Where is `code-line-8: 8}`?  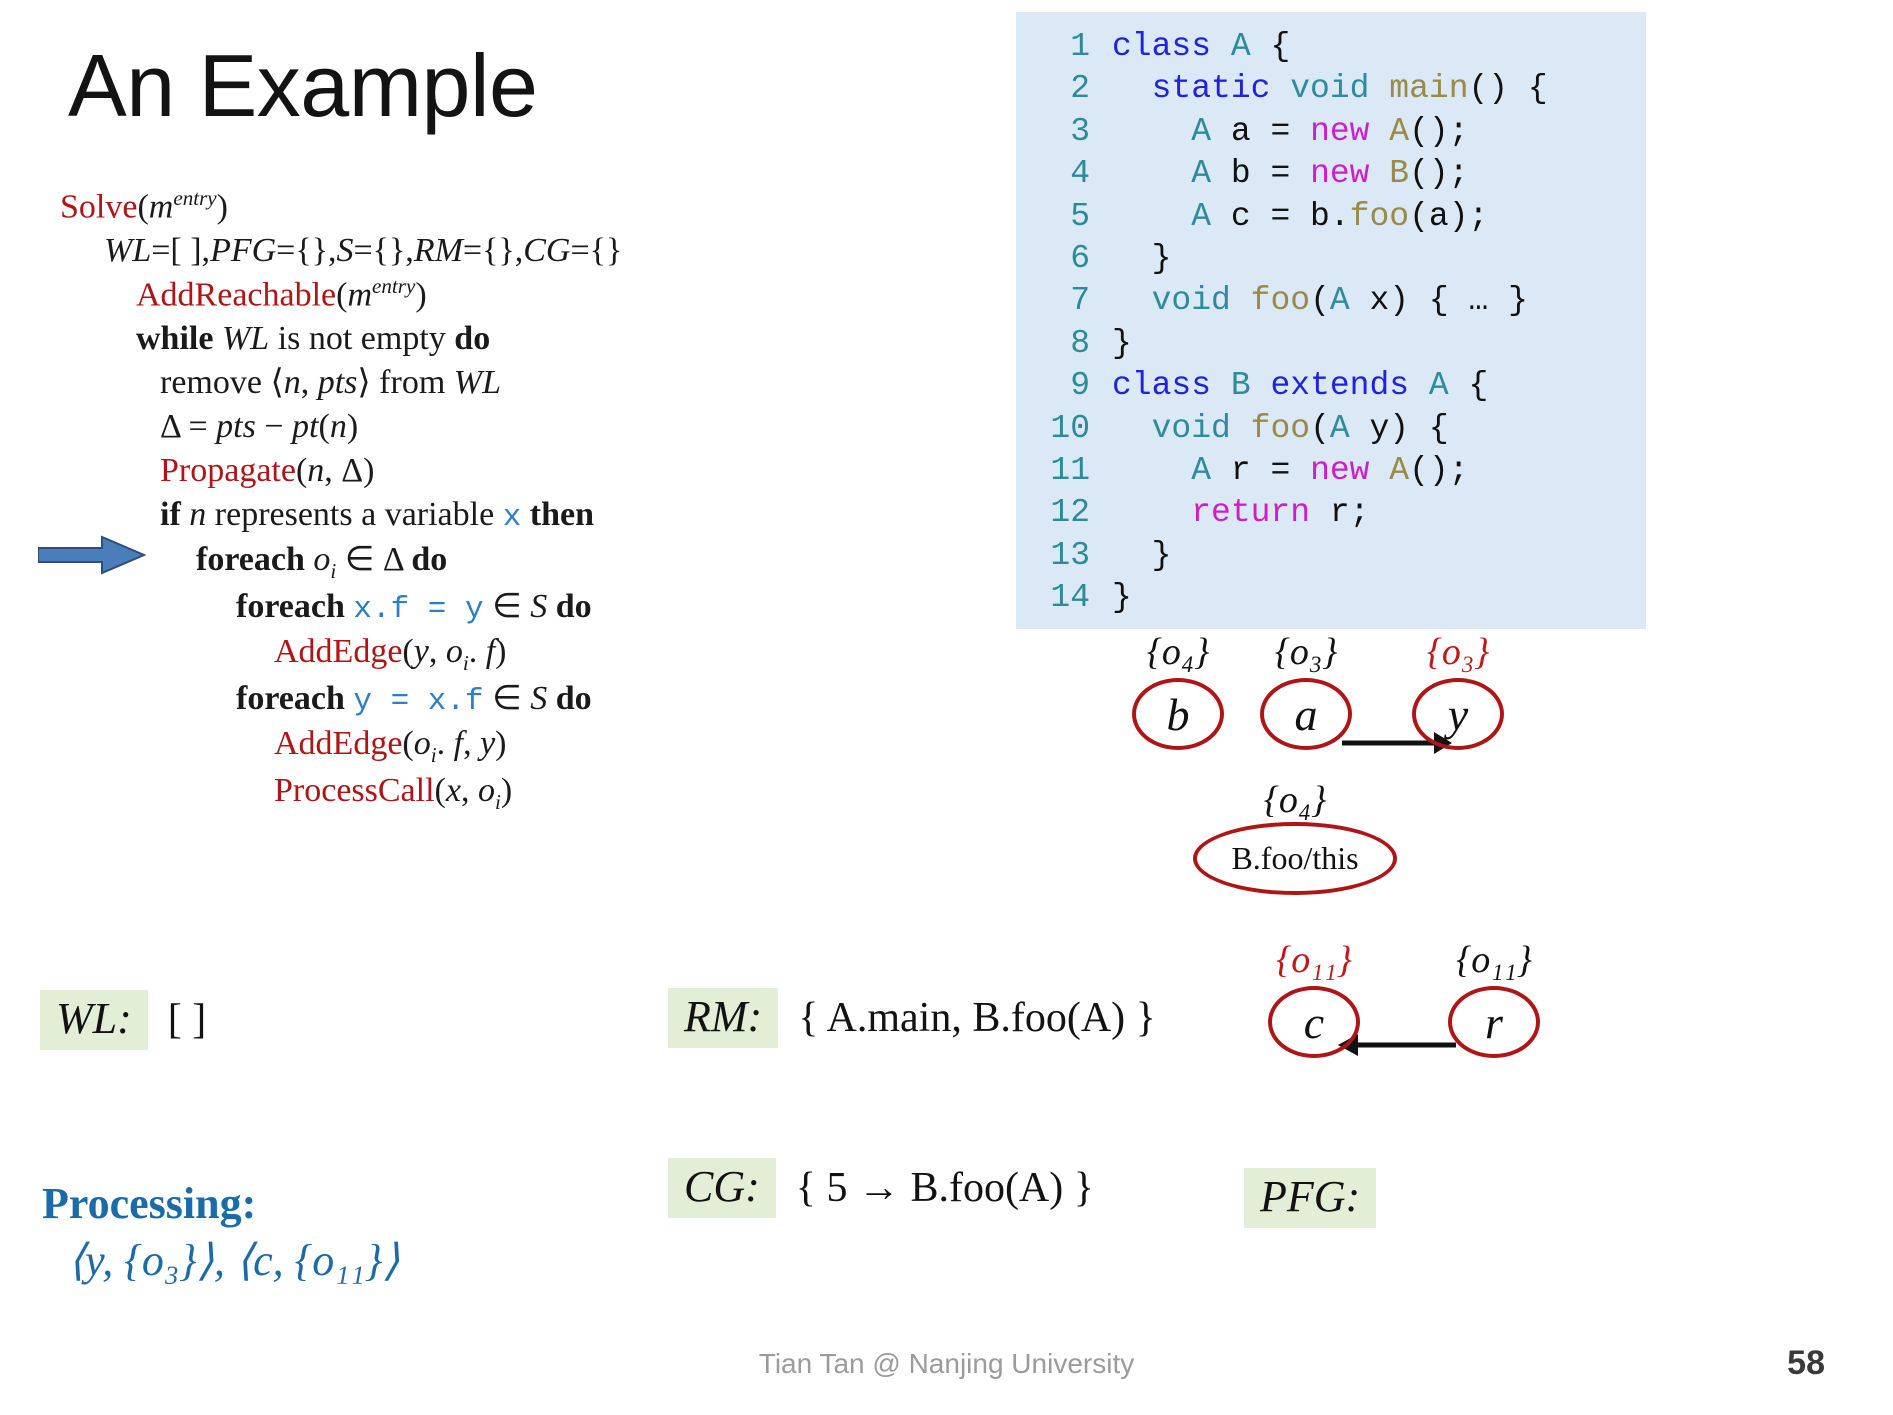
code-line-8: 8} is located at coordinates (1331, 344).